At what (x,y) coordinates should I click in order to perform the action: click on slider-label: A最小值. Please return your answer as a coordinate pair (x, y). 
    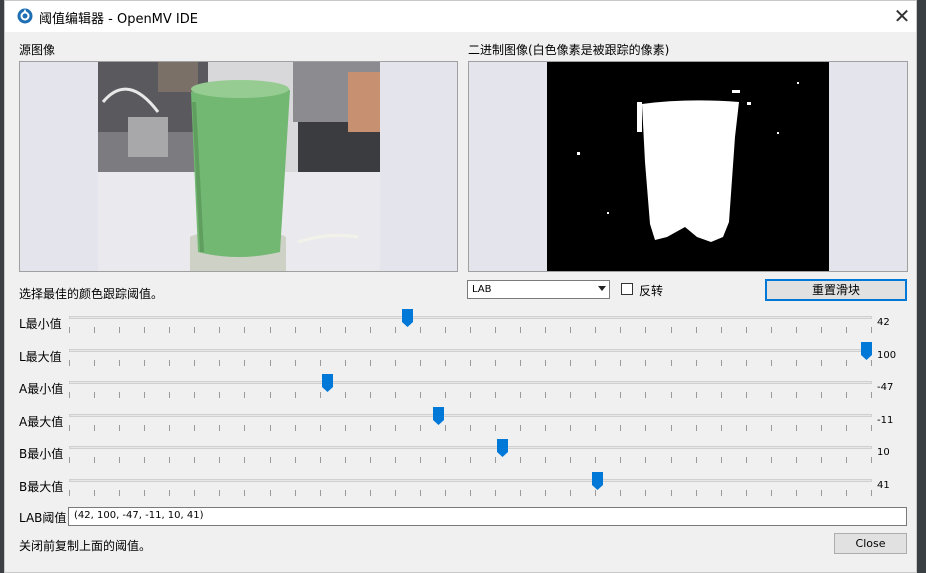
    Looking at the image, I should click on (41, 389).